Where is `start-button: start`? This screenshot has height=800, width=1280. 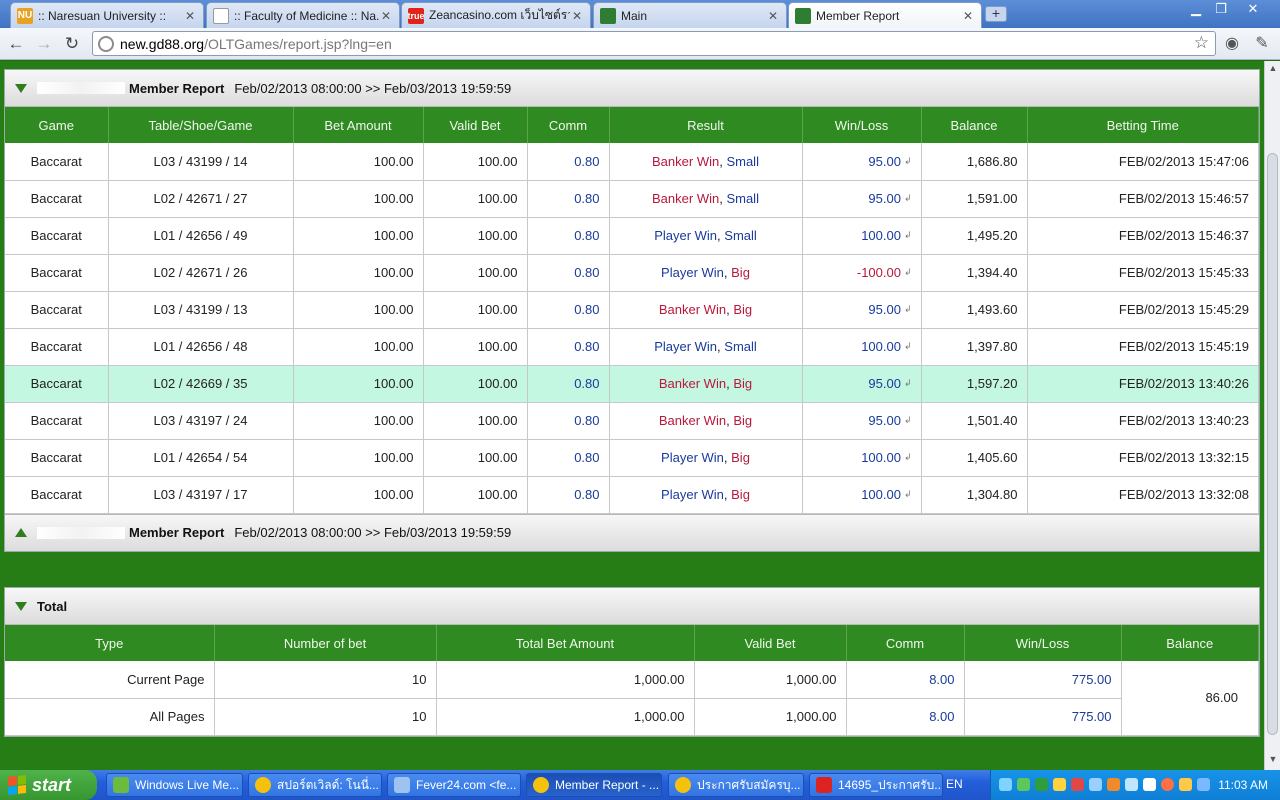 start-button: start is located at coordinates (48, 785).